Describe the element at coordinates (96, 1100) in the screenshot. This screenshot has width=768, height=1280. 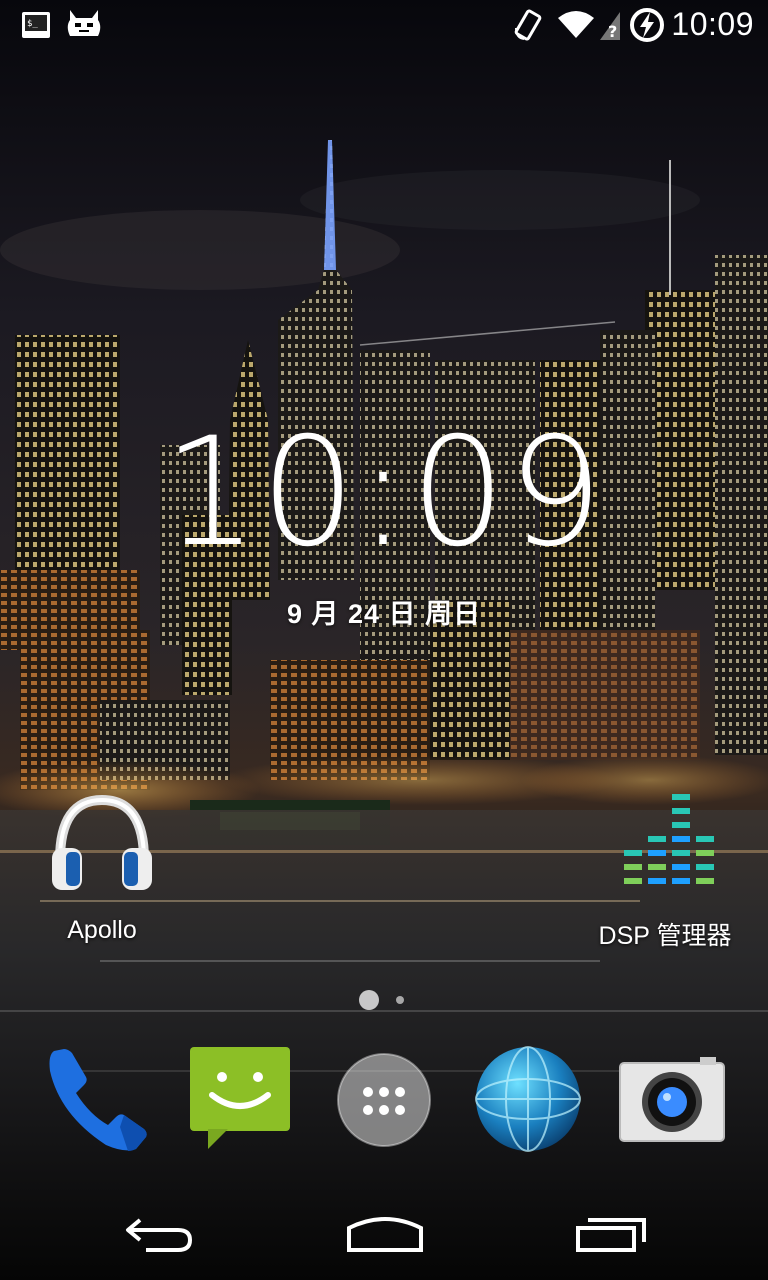
I see `phone-icon` at that location.